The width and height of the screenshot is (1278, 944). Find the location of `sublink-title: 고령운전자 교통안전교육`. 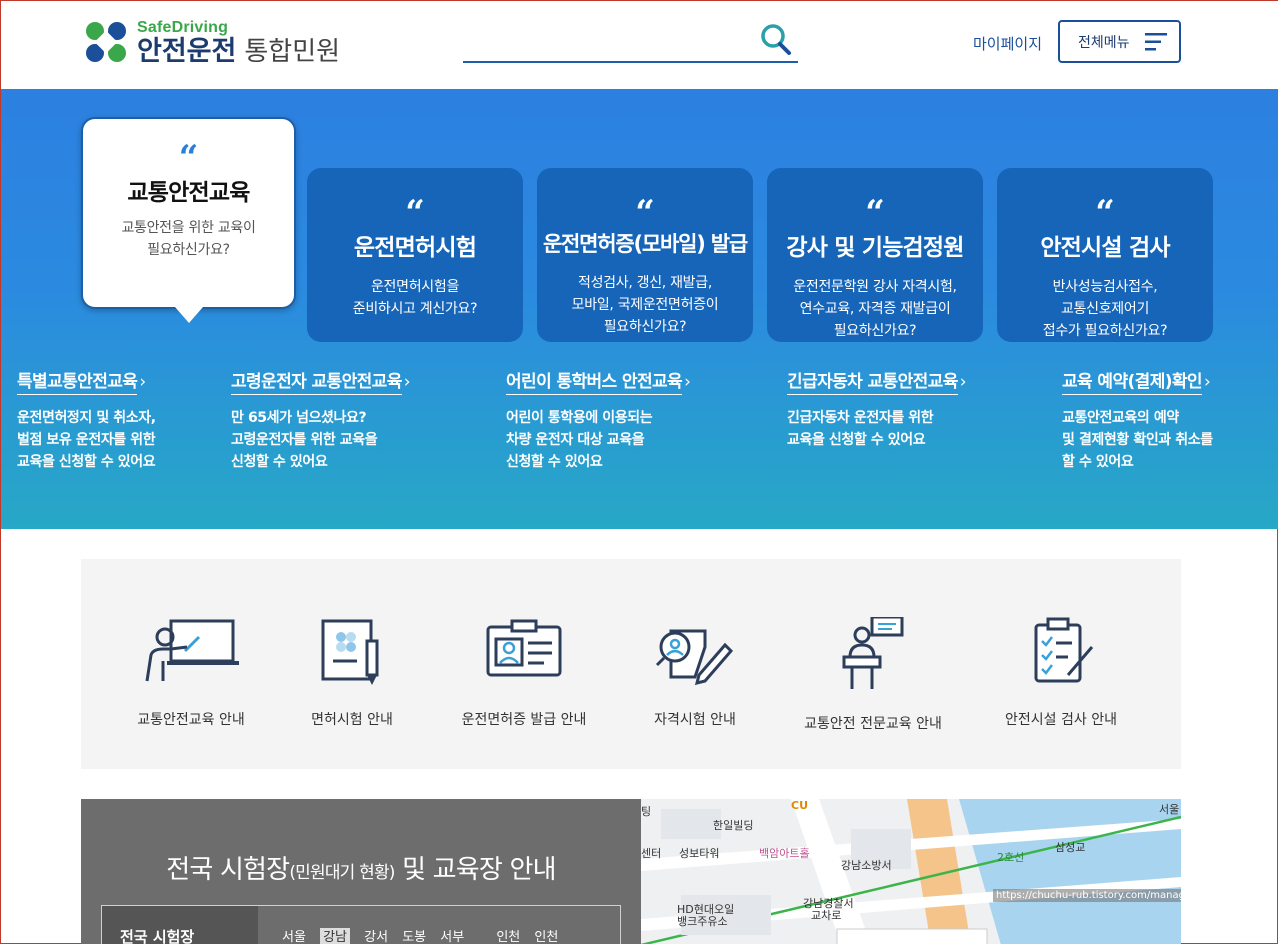

sublink-title: 고령운전자 교통안전교육 is located at coordinates (316, 381).